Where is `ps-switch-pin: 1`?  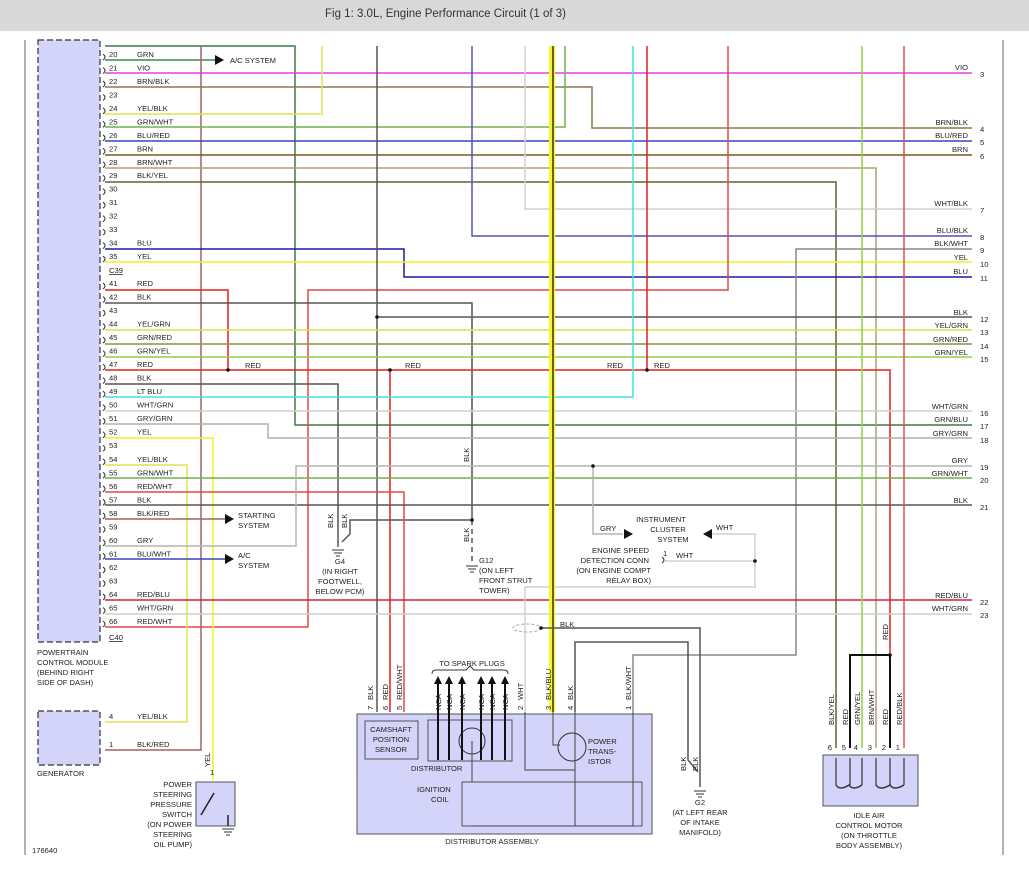 ps-switch-pin: 1 is located at coordinates (212, 772).